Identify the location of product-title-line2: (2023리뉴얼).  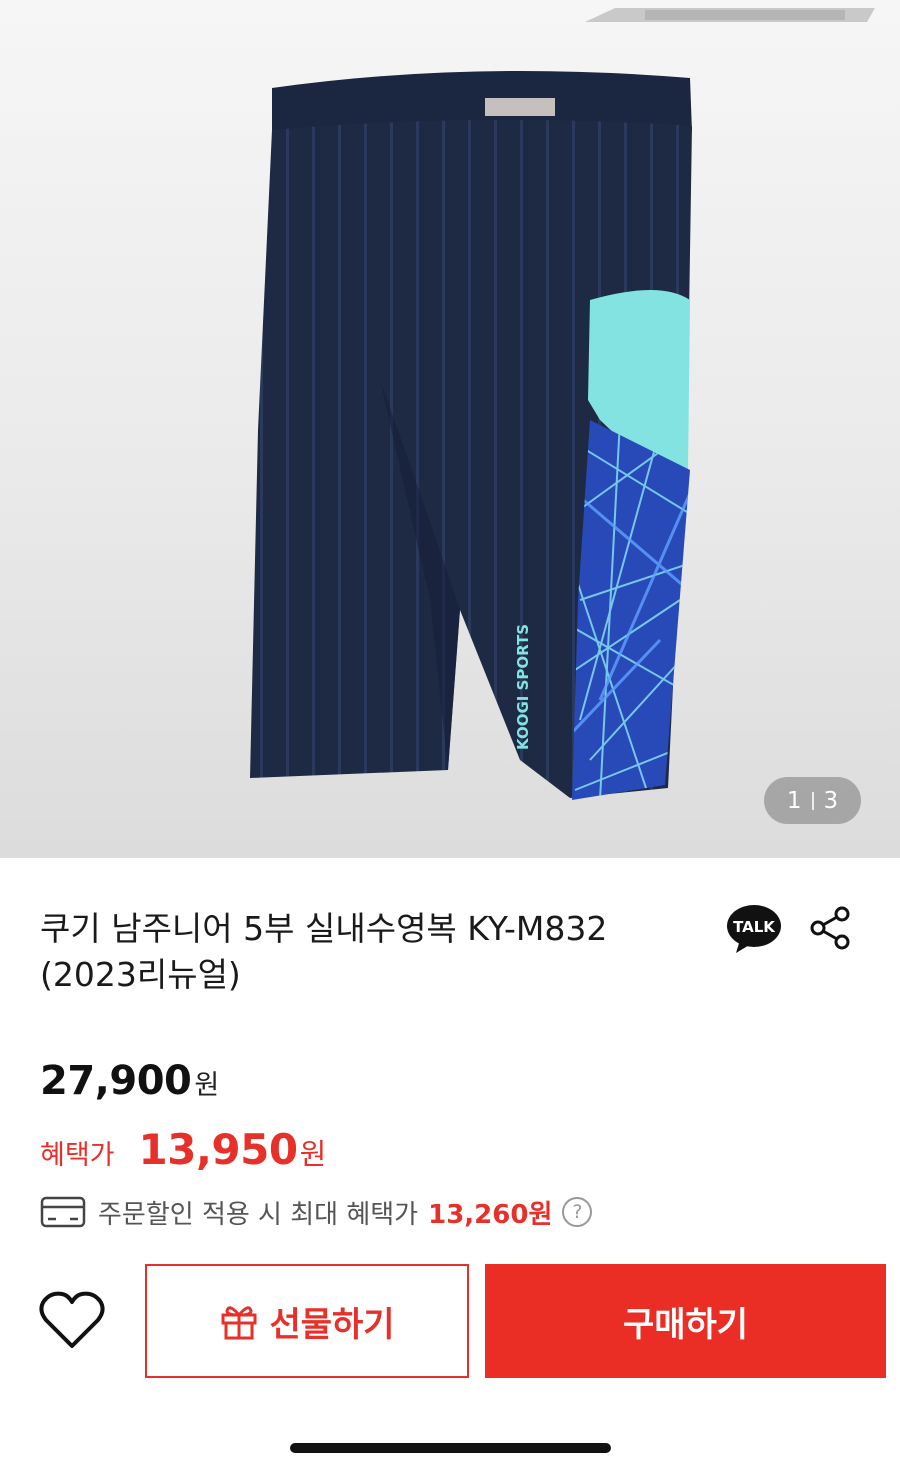
(140, 974).